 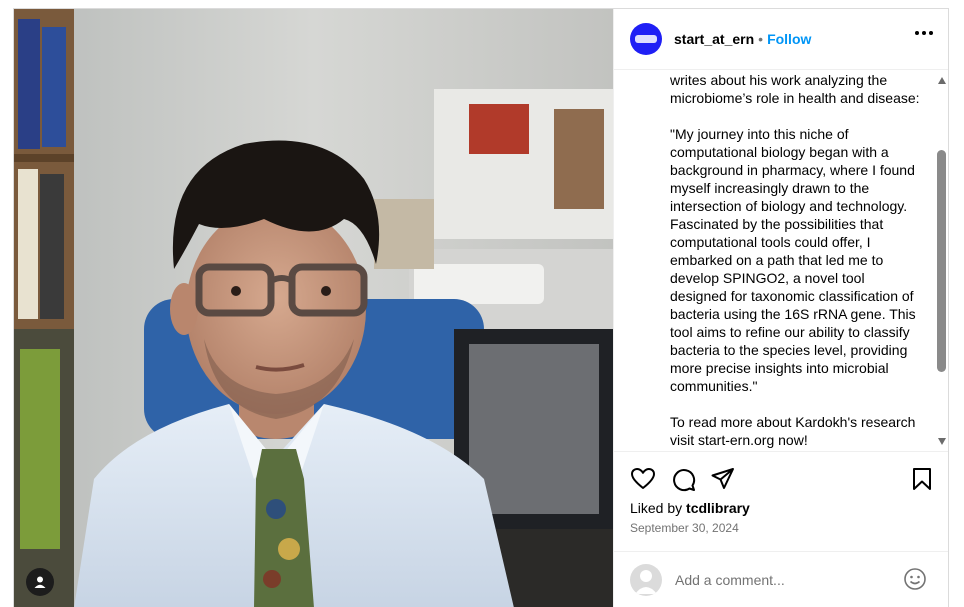 I want to click on scroll-down-arrow-icon, so click(x=942, y=441).